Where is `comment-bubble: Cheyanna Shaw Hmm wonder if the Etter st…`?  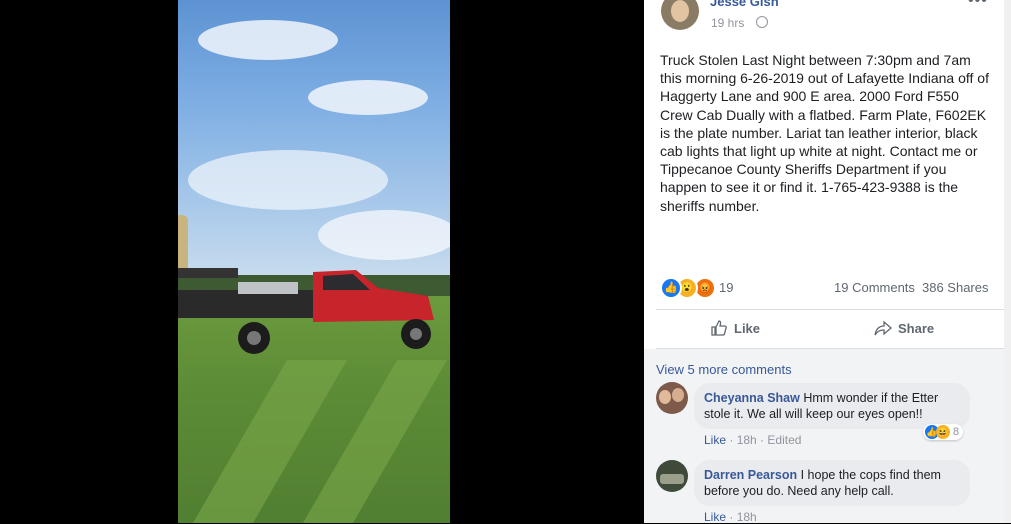
comment-bubble: Cheyanna Shaw Hmm wonder if the Etter st… is located at coordinates (832, 406).